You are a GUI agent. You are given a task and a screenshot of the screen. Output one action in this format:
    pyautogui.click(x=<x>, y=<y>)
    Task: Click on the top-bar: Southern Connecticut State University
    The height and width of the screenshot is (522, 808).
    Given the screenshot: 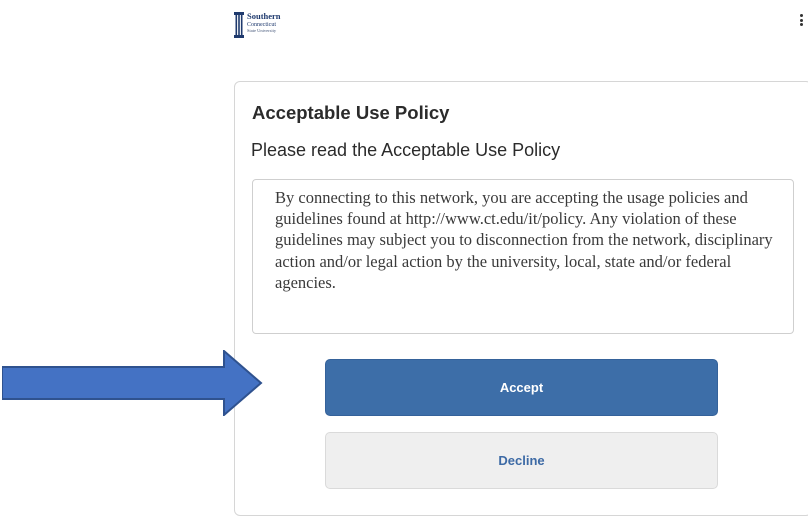 What is the action you would take?
    pyautogui.click(x=515, y=33)
    